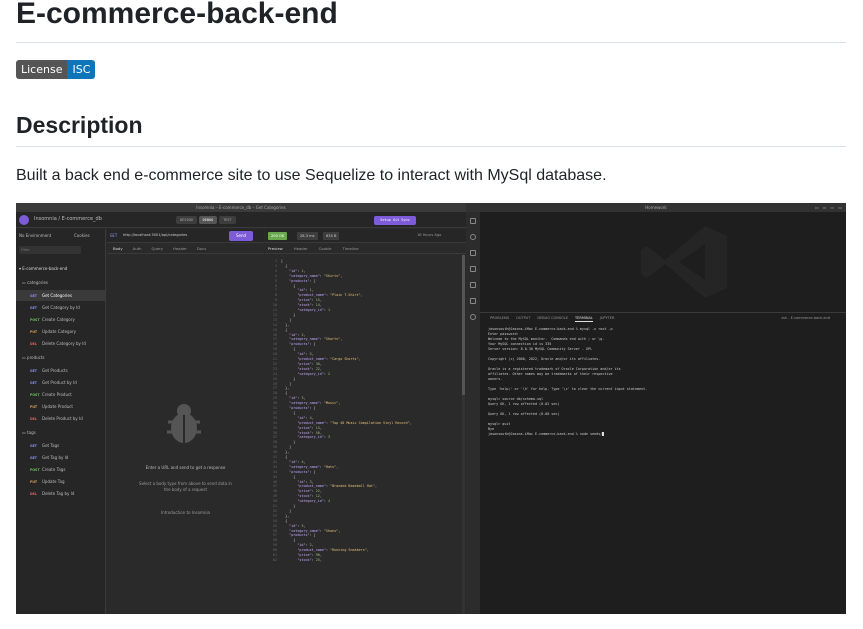 This screenshot has width=863, height=629. I want to click on request-item: POST Create Tags, so click(61, 469).